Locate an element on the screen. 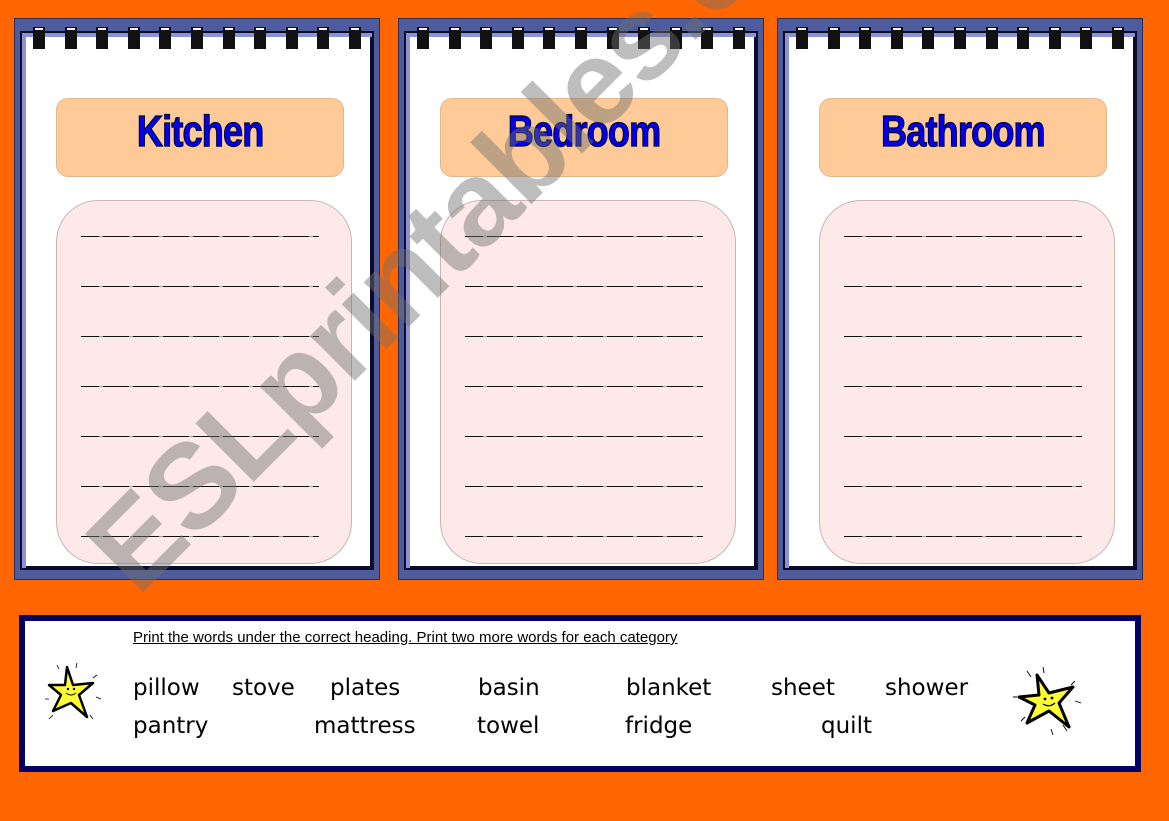  word-pantry: pantry is located at coordinates (171, 726).